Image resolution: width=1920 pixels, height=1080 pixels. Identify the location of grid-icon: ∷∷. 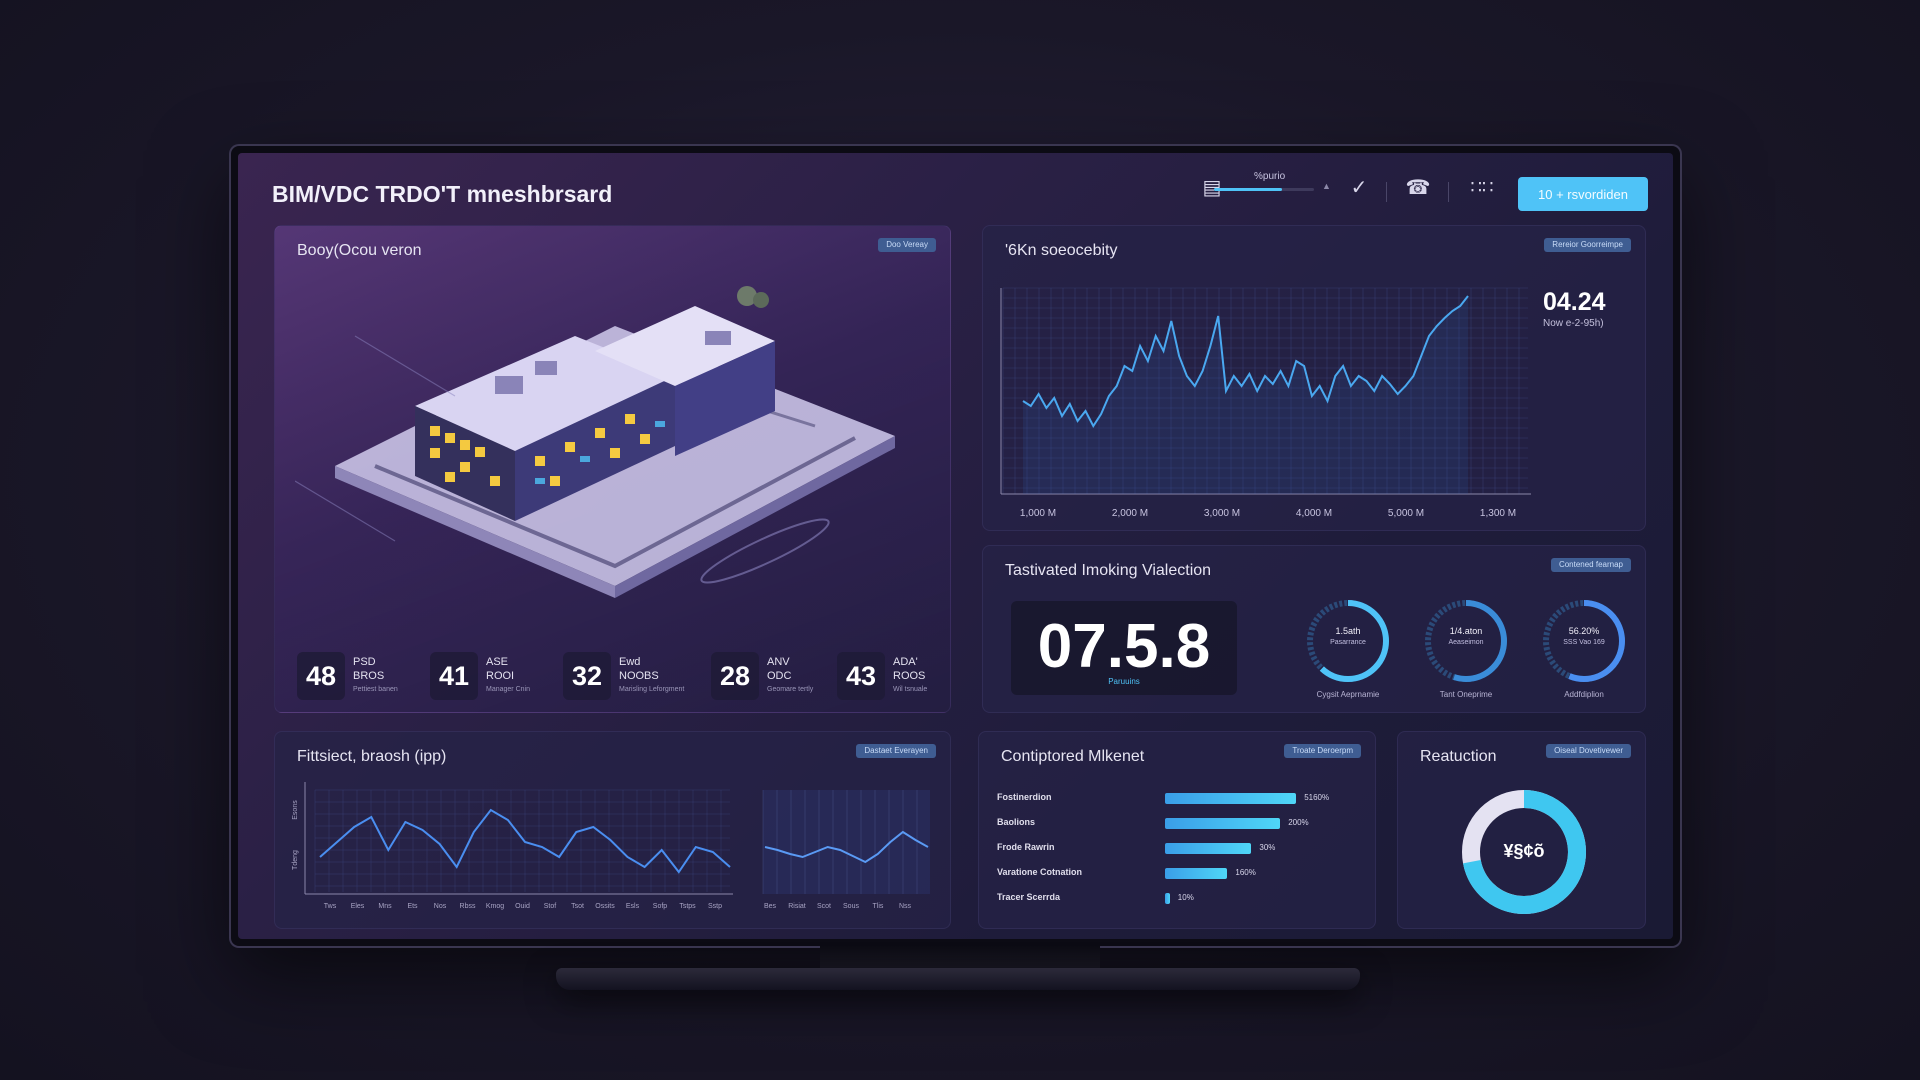
(1482, 187).